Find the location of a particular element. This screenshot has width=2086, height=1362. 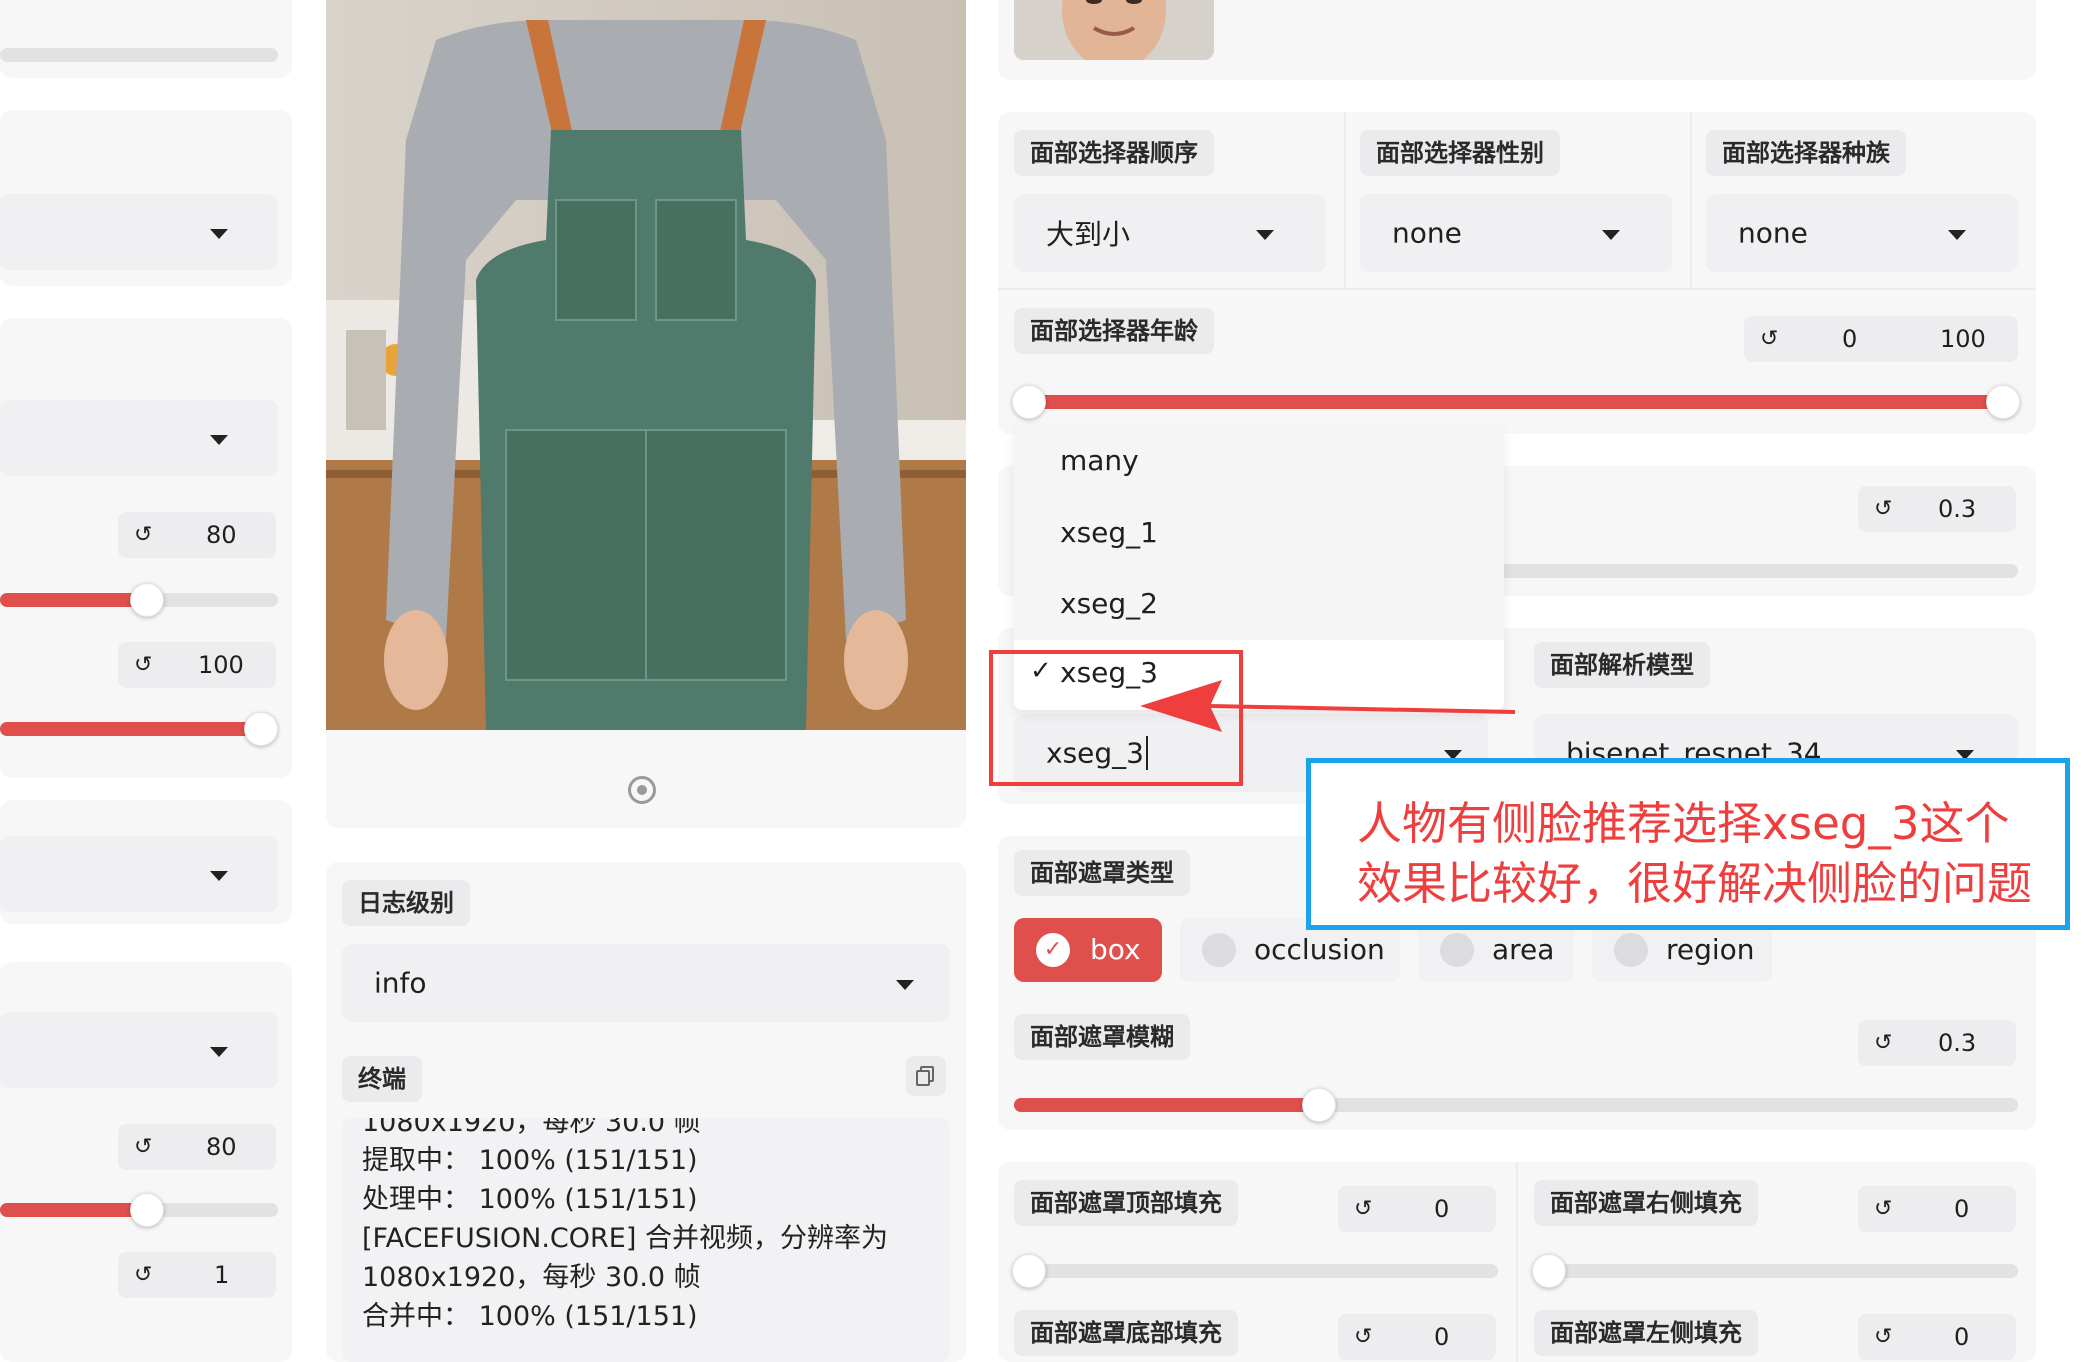

mask-padding-bottom-label: 面部遮罩底部填充 is located at coordinates (1126, 1333).